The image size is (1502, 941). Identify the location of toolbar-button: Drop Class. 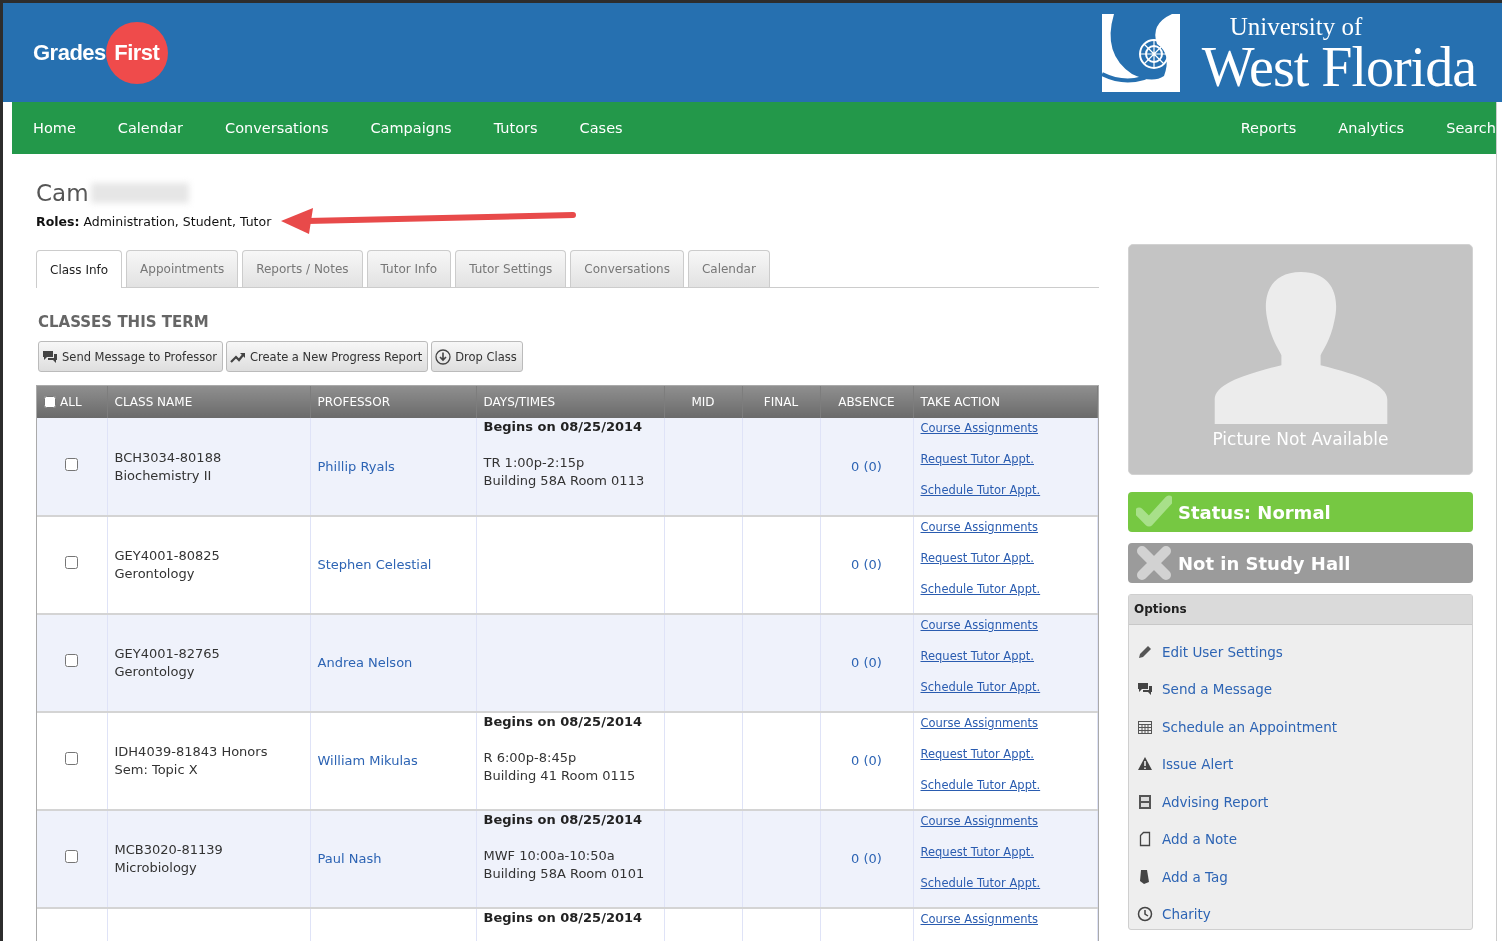
(477, 356).